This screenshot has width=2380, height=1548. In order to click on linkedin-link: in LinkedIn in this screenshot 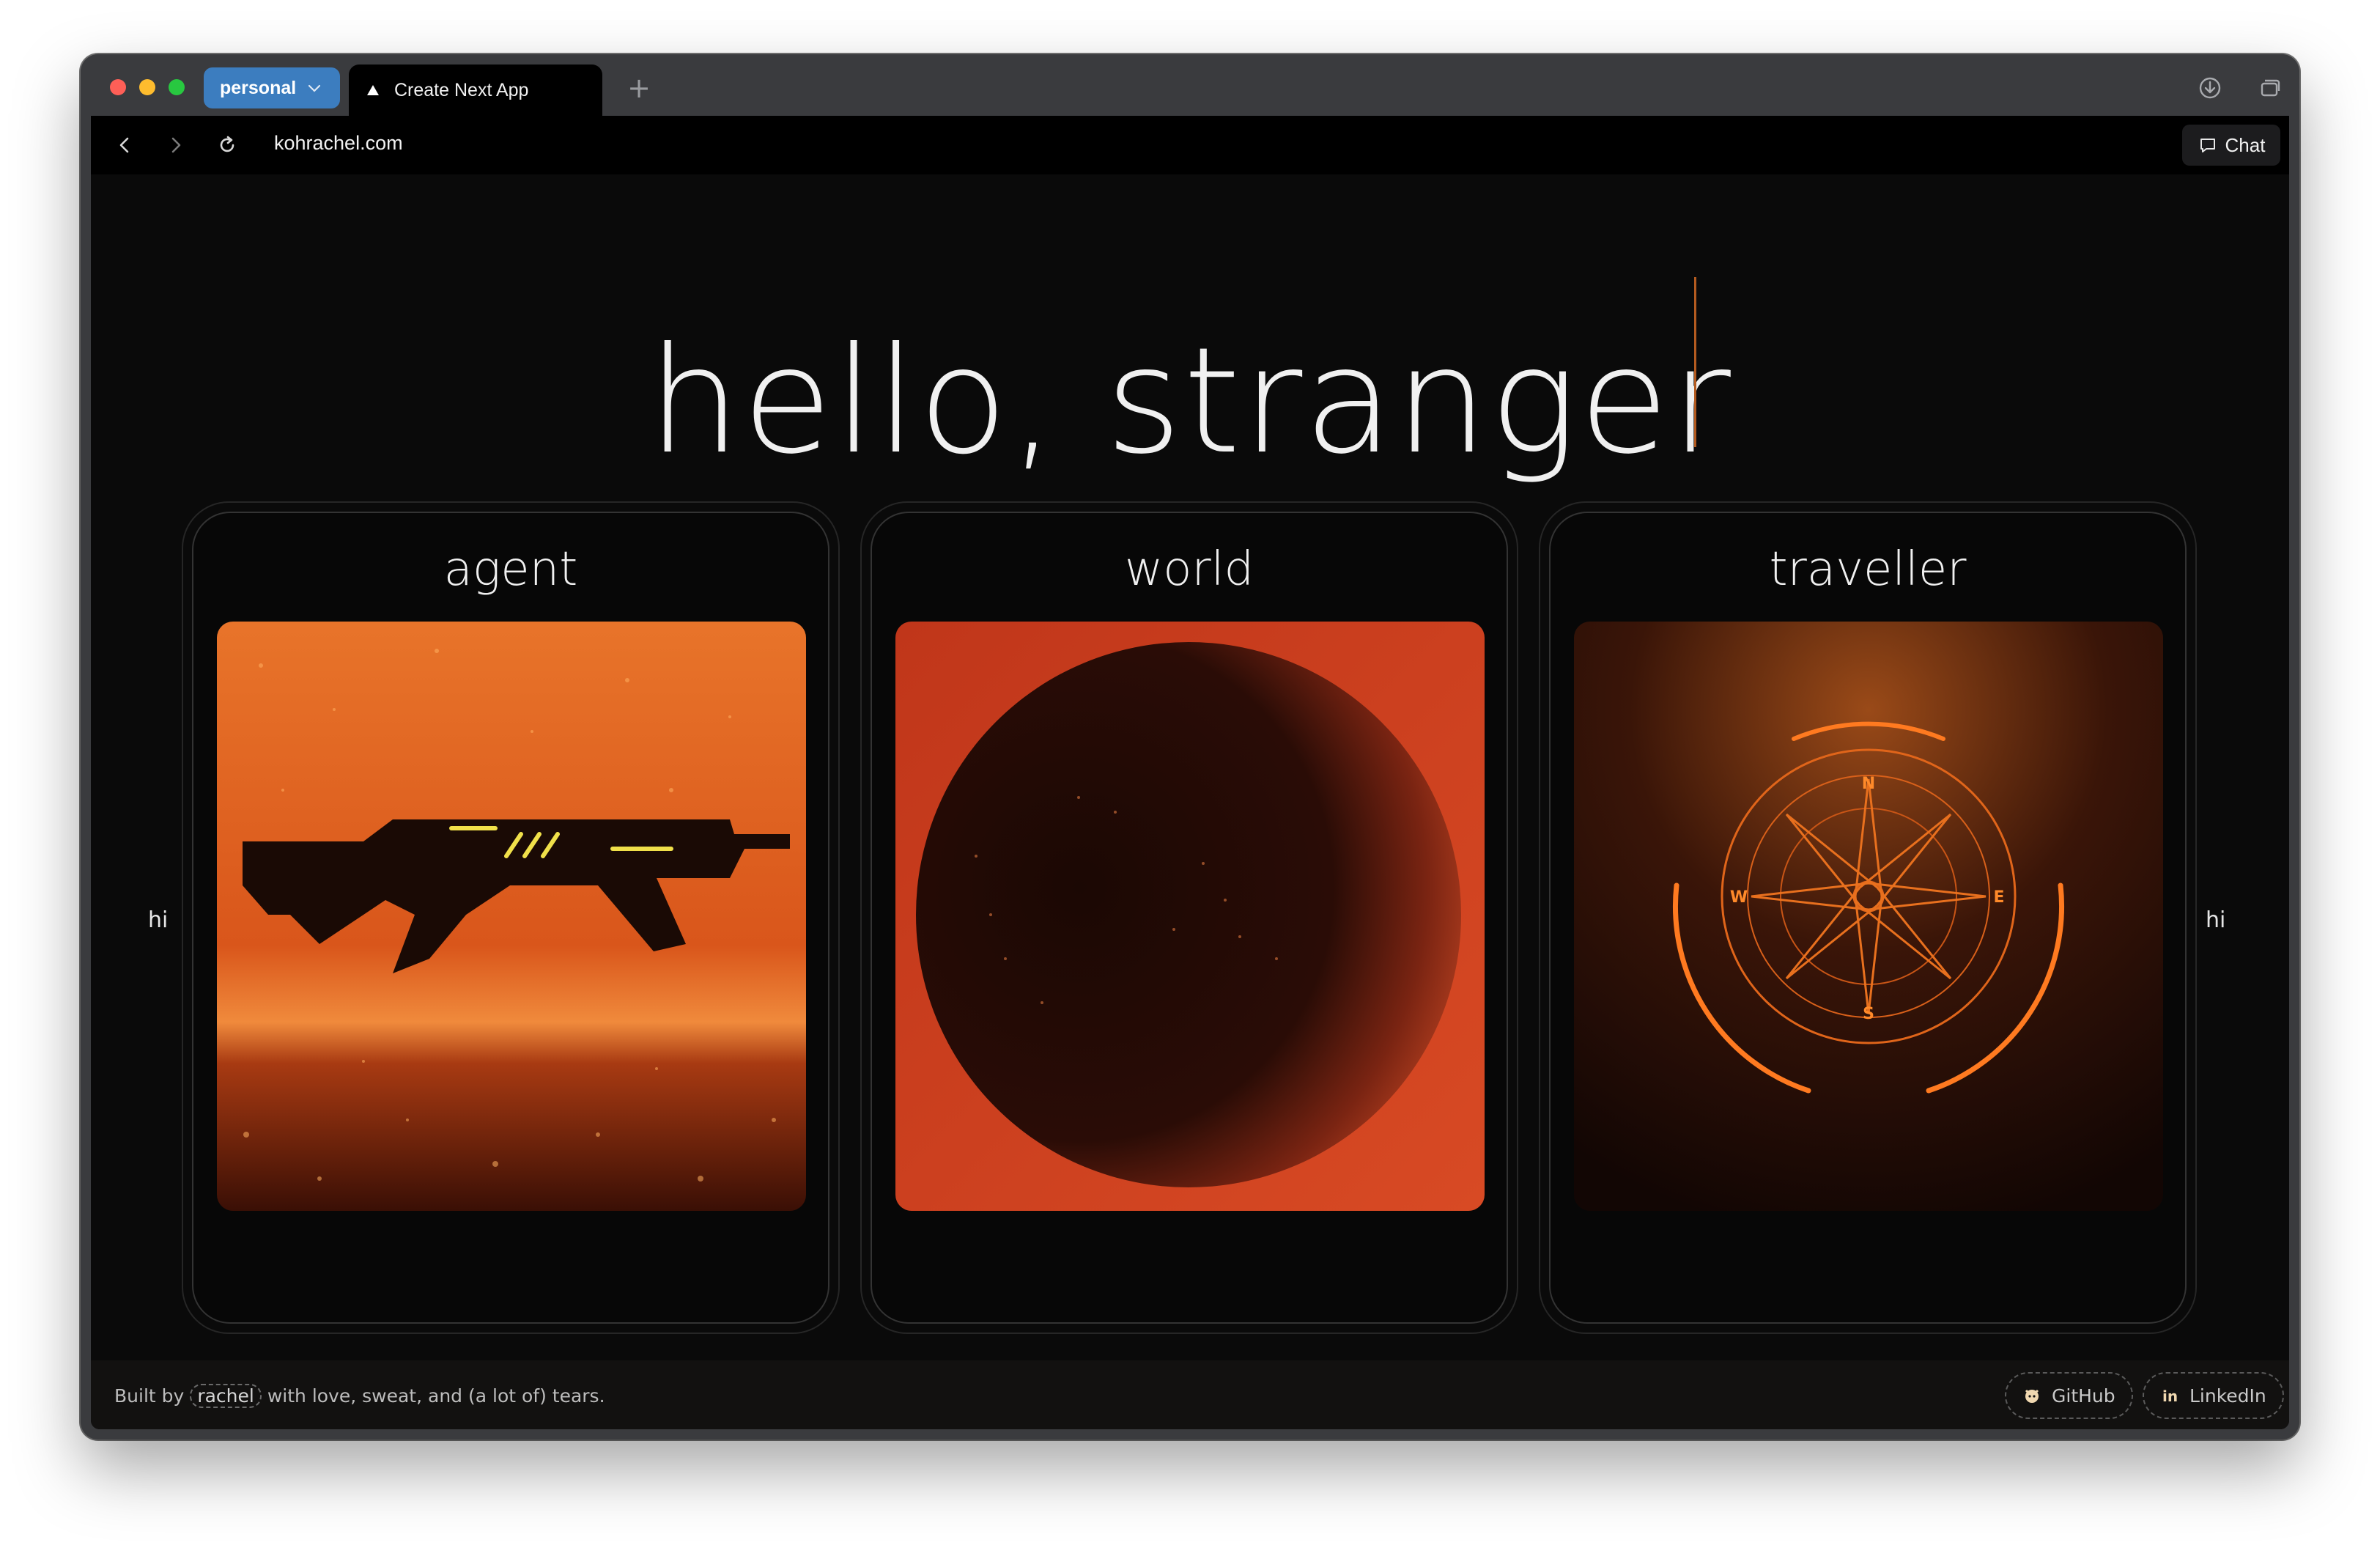, I will do `click(2213, 1395)`.